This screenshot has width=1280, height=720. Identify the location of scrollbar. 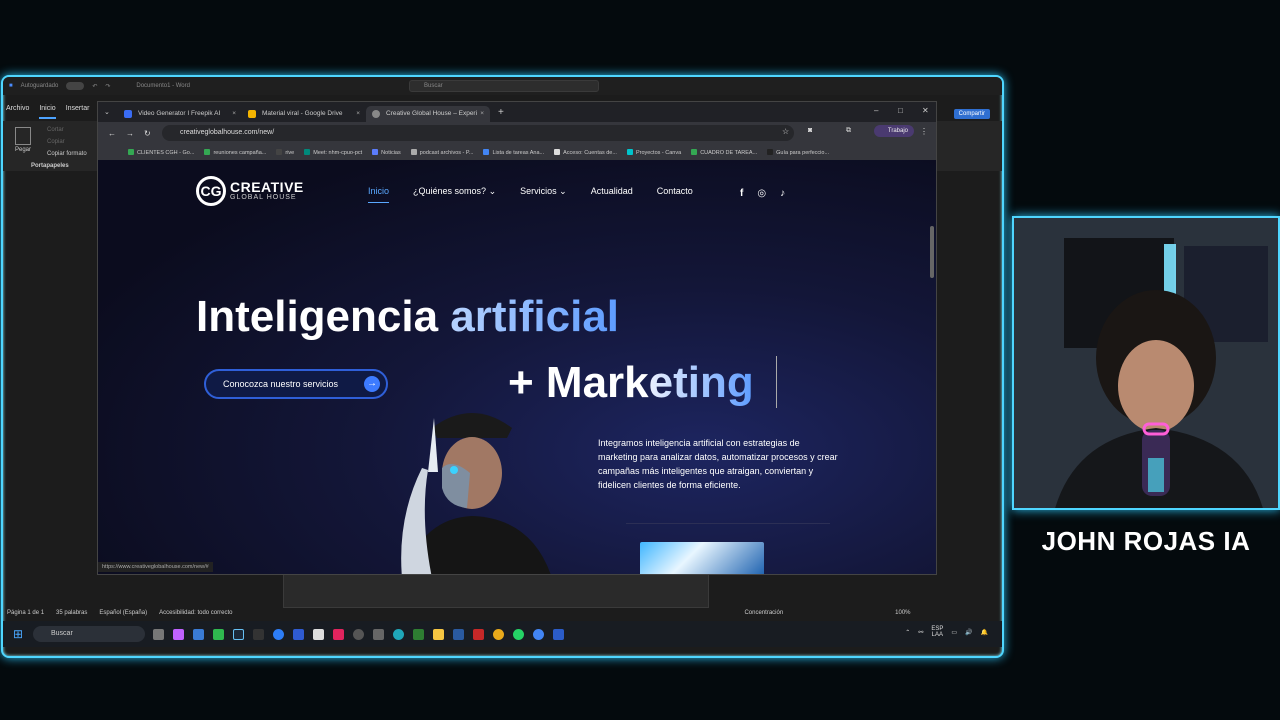
(932, 252).